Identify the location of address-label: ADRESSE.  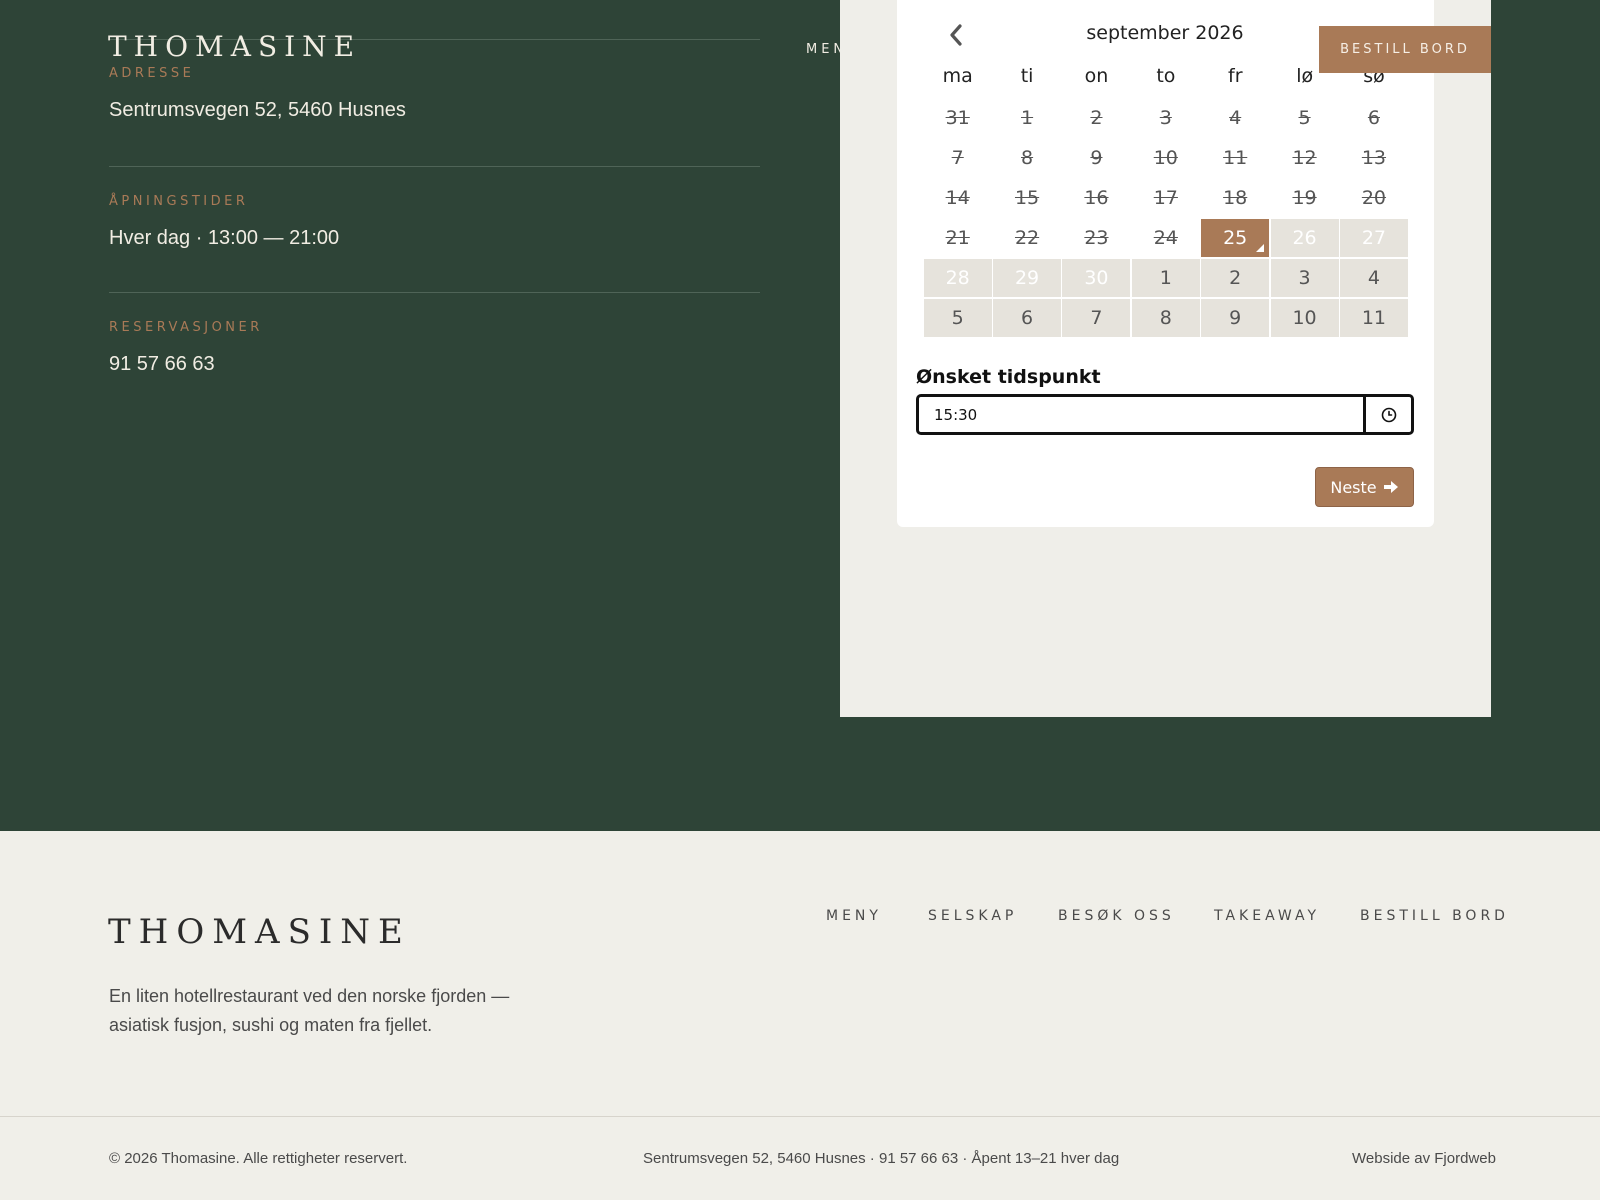
(152, 73).